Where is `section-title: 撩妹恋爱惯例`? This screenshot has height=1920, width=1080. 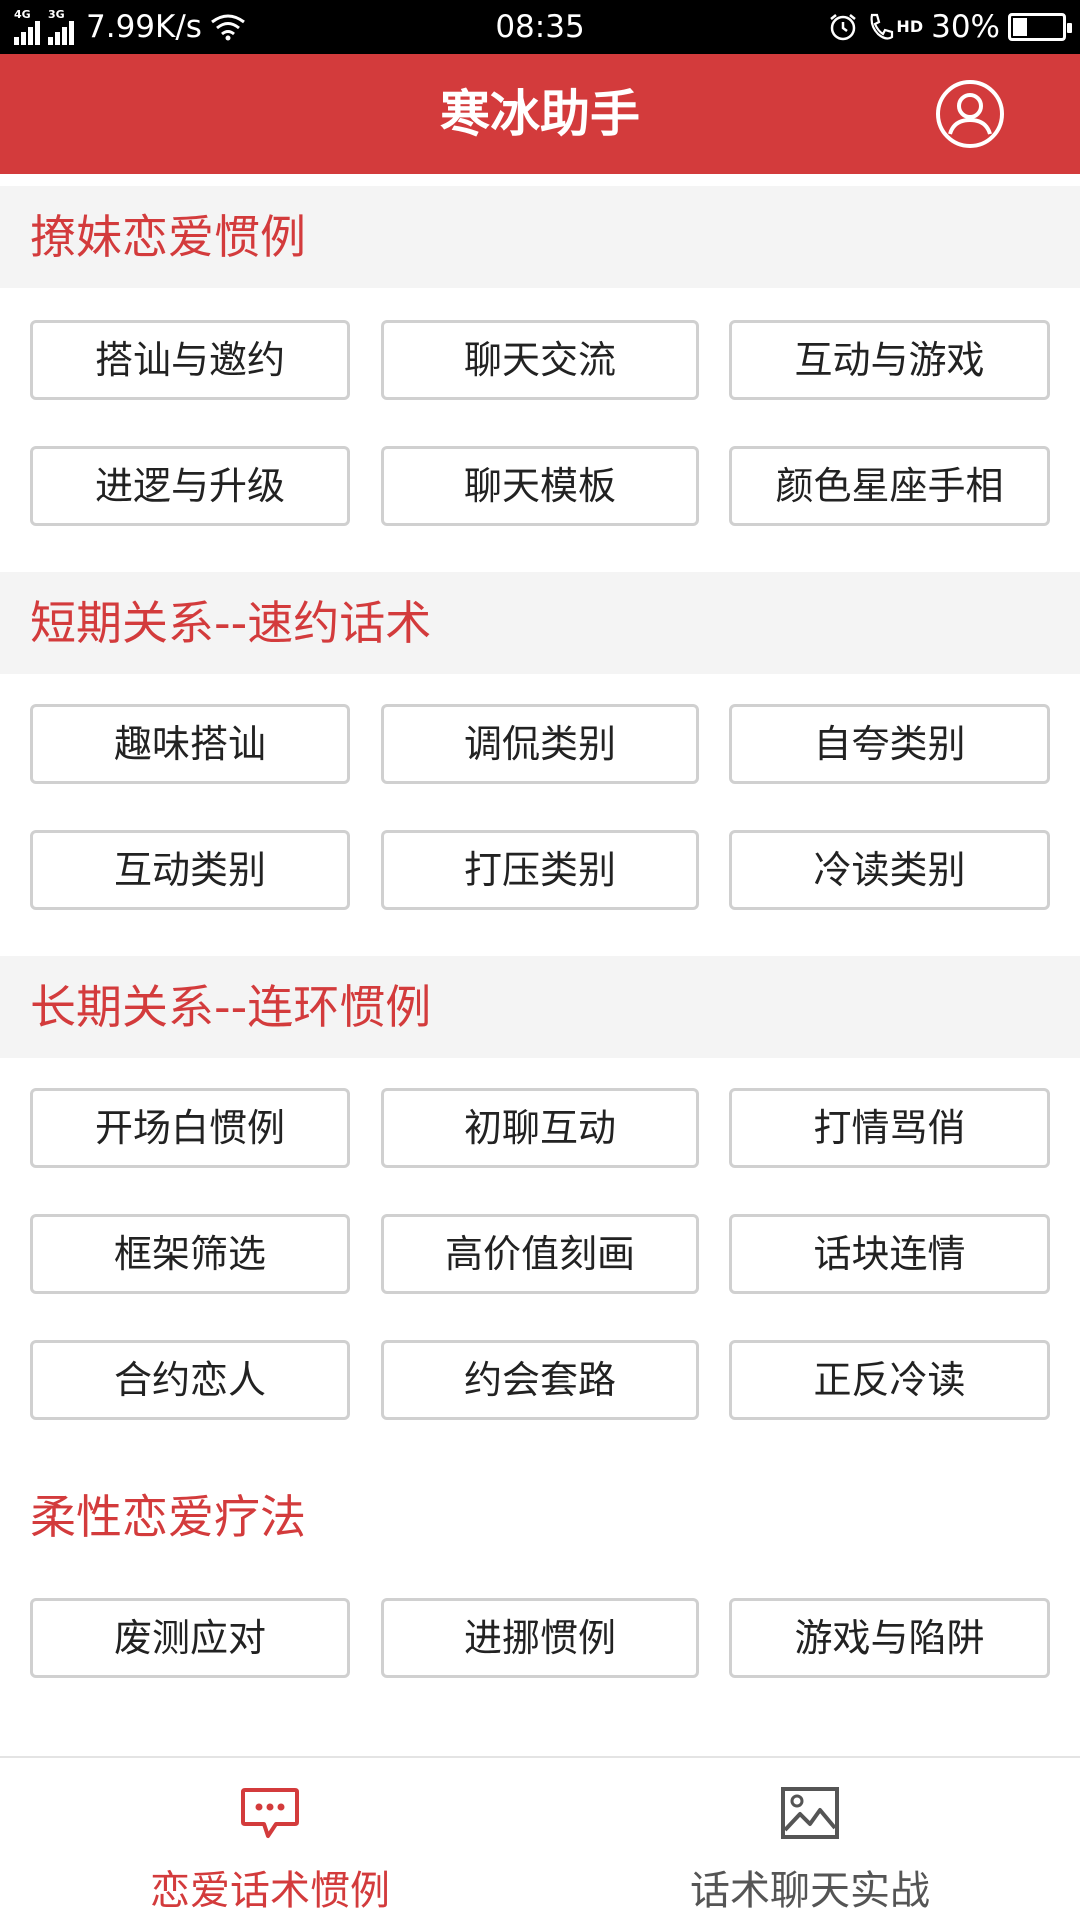 section-title: 撩妹恋爱惯例 is located at coordinates (540, 237).